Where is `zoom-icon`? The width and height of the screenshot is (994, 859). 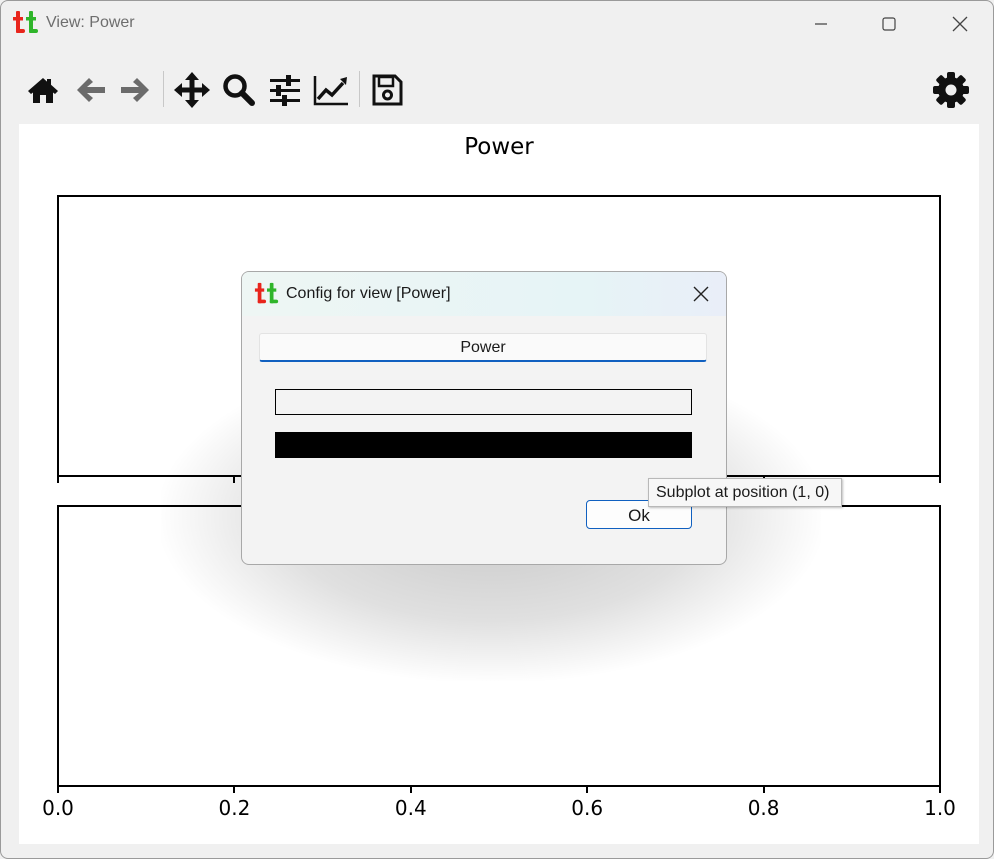 zoom-icon is located at coordinates (239, 90).